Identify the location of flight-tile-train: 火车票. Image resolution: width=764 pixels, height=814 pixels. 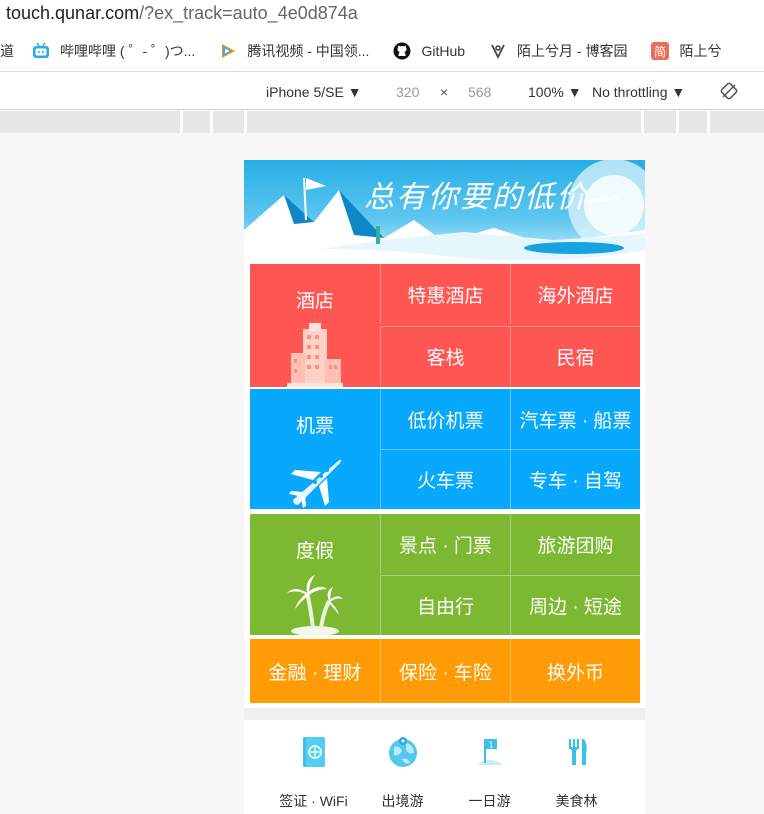
(445, 479).